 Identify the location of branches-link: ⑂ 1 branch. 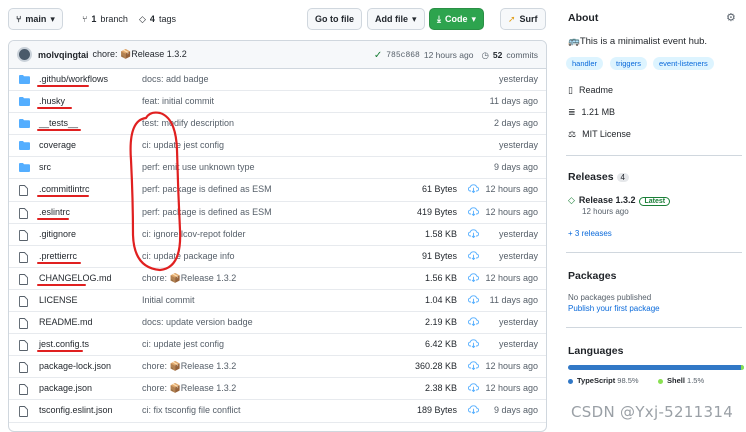
(105, 19).